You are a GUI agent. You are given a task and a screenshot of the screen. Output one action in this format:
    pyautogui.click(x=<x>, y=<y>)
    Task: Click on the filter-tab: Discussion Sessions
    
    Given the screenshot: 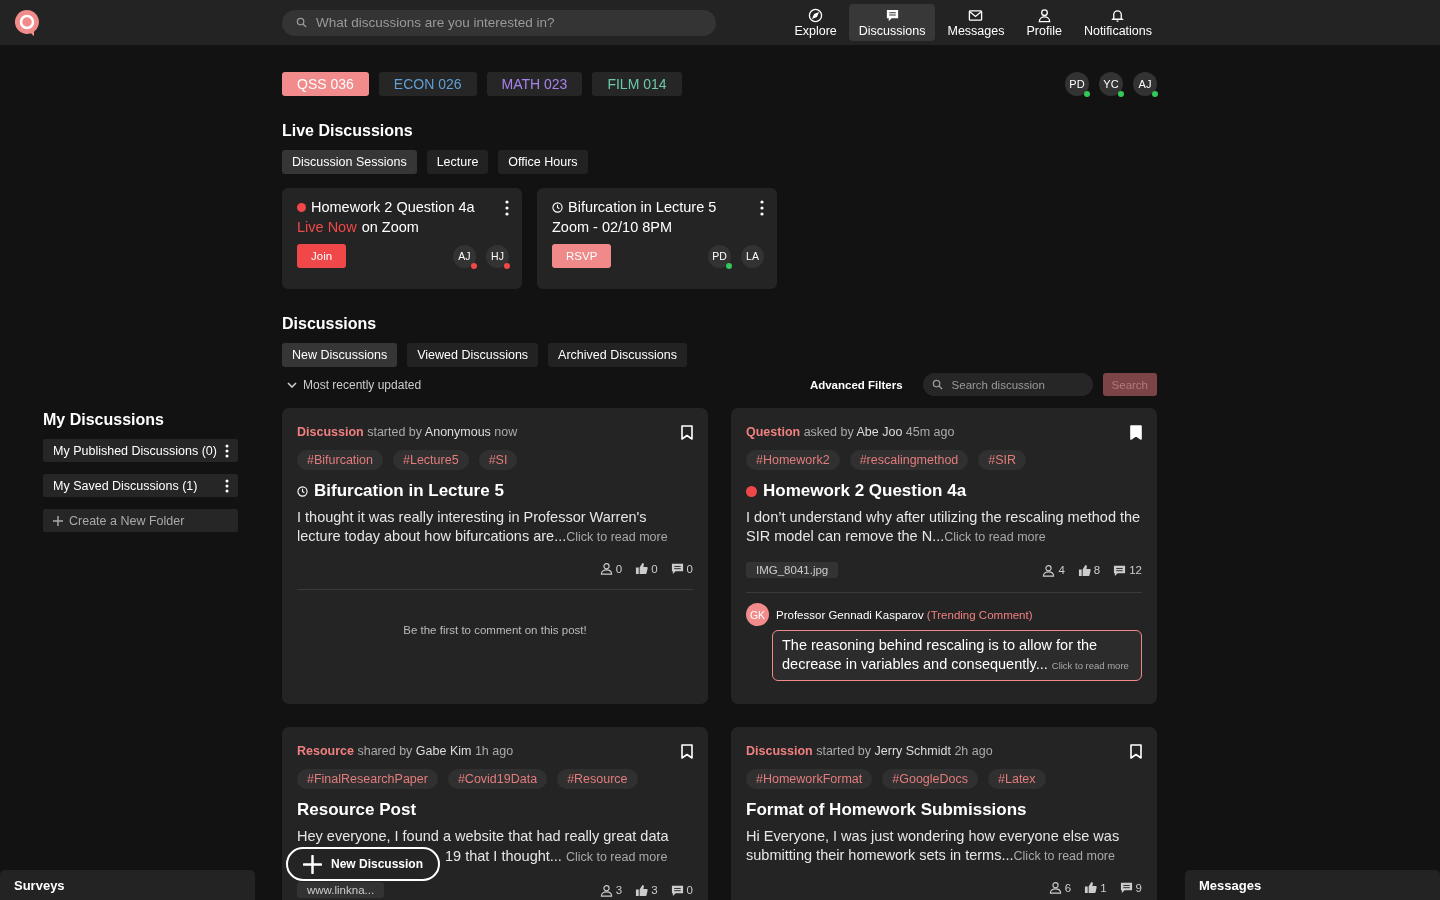 What is the action you would take?
    pyautogui.click(x=349, y=162)
    